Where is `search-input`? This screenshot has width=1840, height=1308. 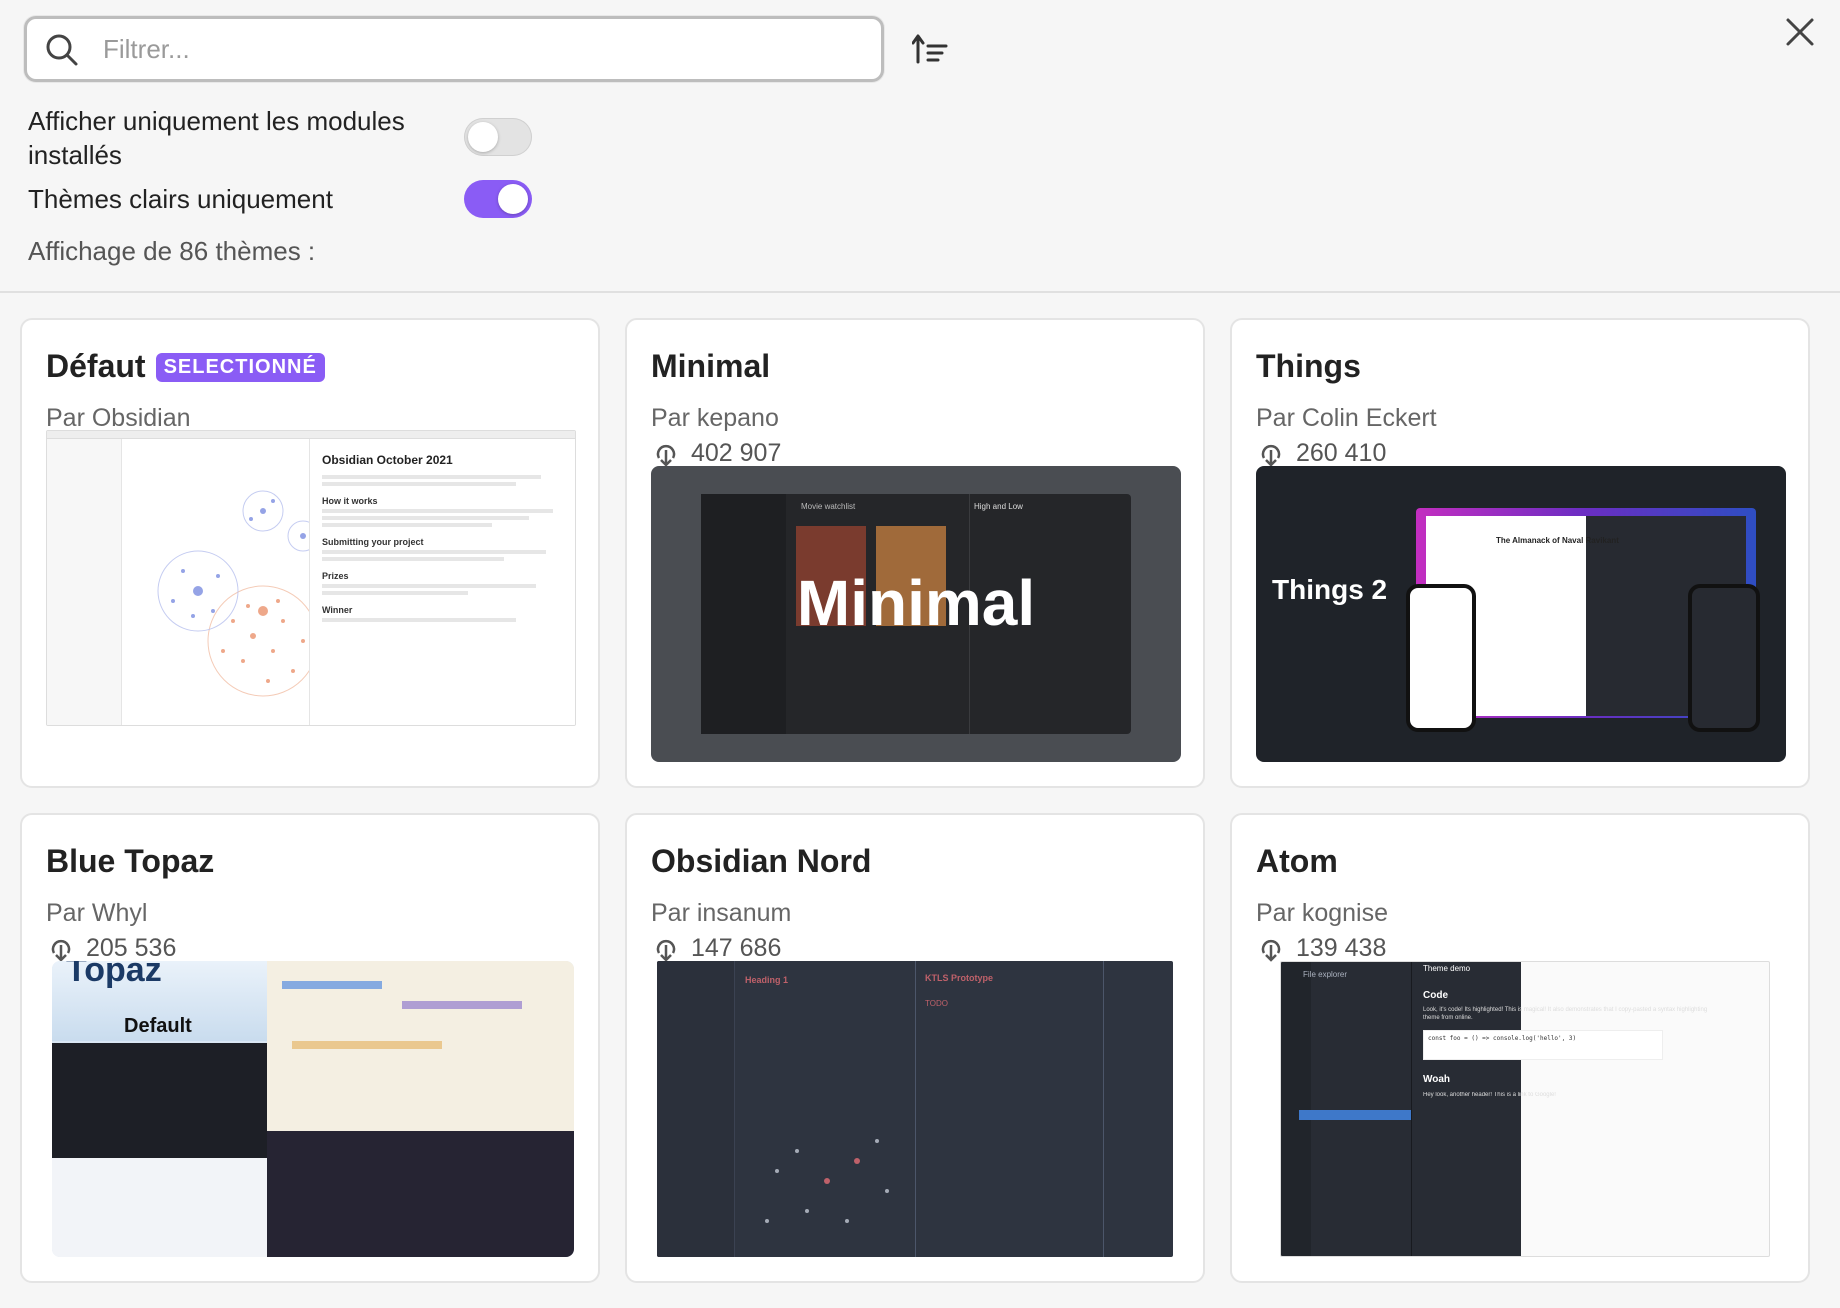 search-input is located at coordinates (483, 49).